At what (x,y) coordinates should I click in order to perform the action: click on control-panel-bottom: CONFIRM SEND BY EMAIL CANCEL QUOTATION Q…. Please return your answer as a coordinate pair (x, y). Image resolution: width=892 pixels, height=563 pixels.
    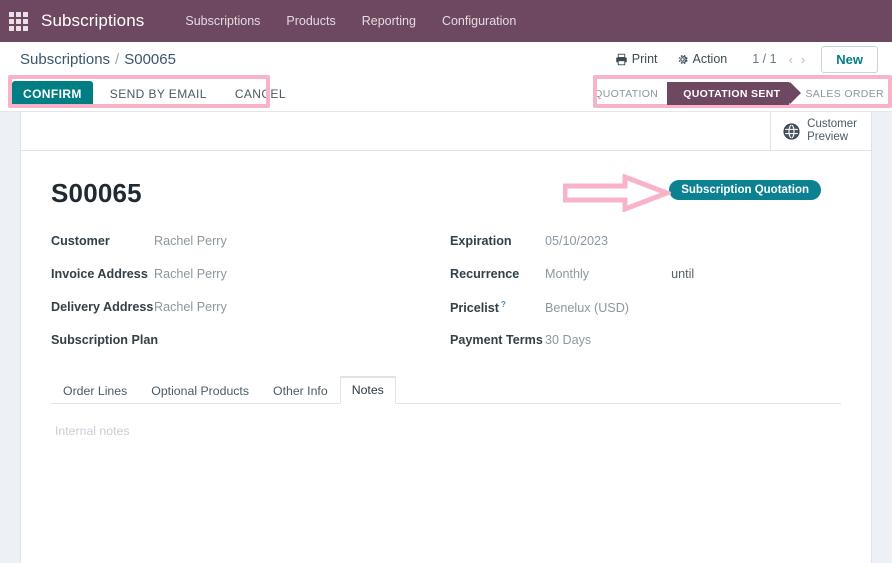
    Looking at the image, I should click on (446, 93).